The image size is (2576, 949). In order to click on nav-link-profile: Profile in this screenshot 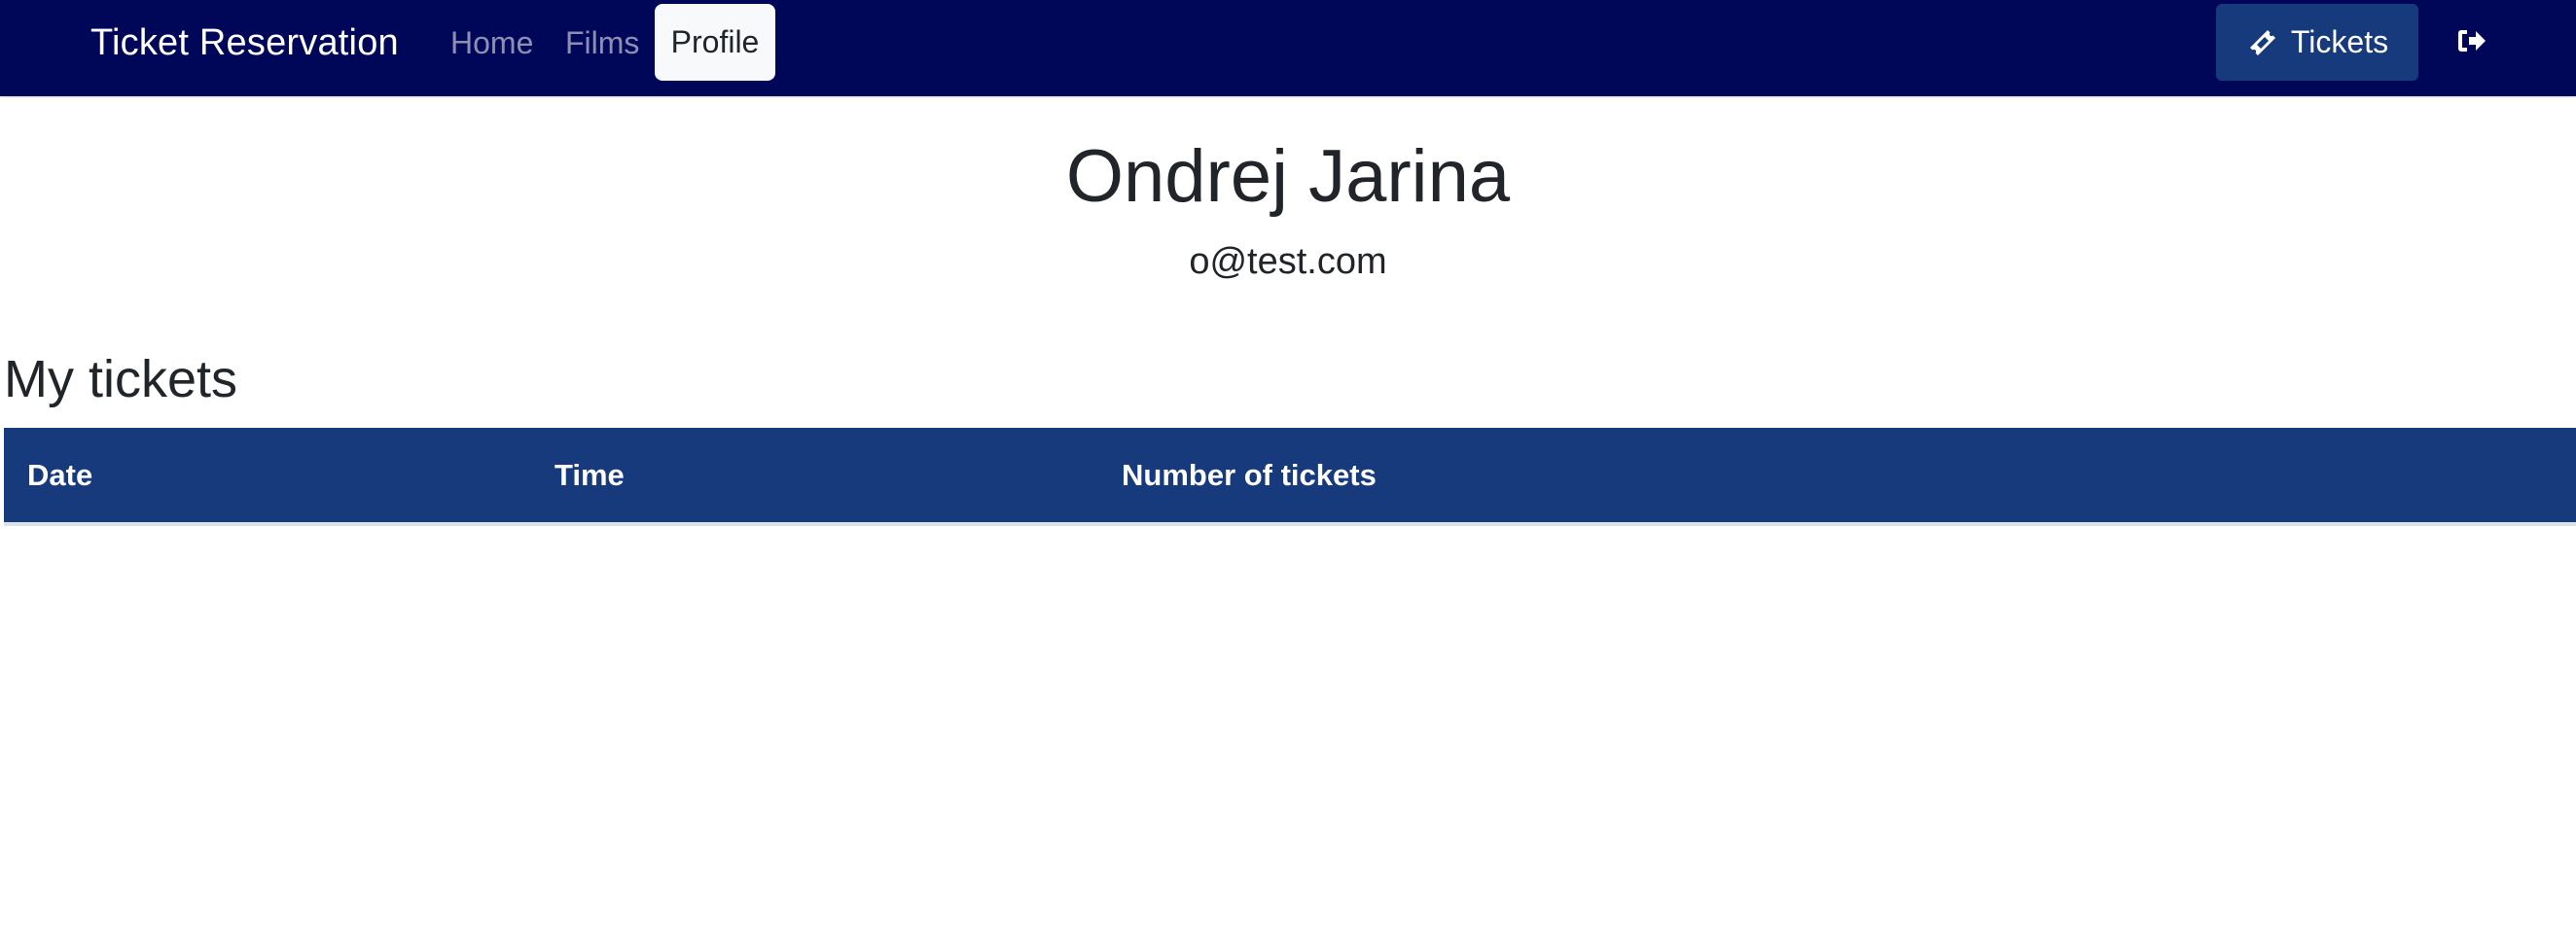, I will do `click(715, 43)`.